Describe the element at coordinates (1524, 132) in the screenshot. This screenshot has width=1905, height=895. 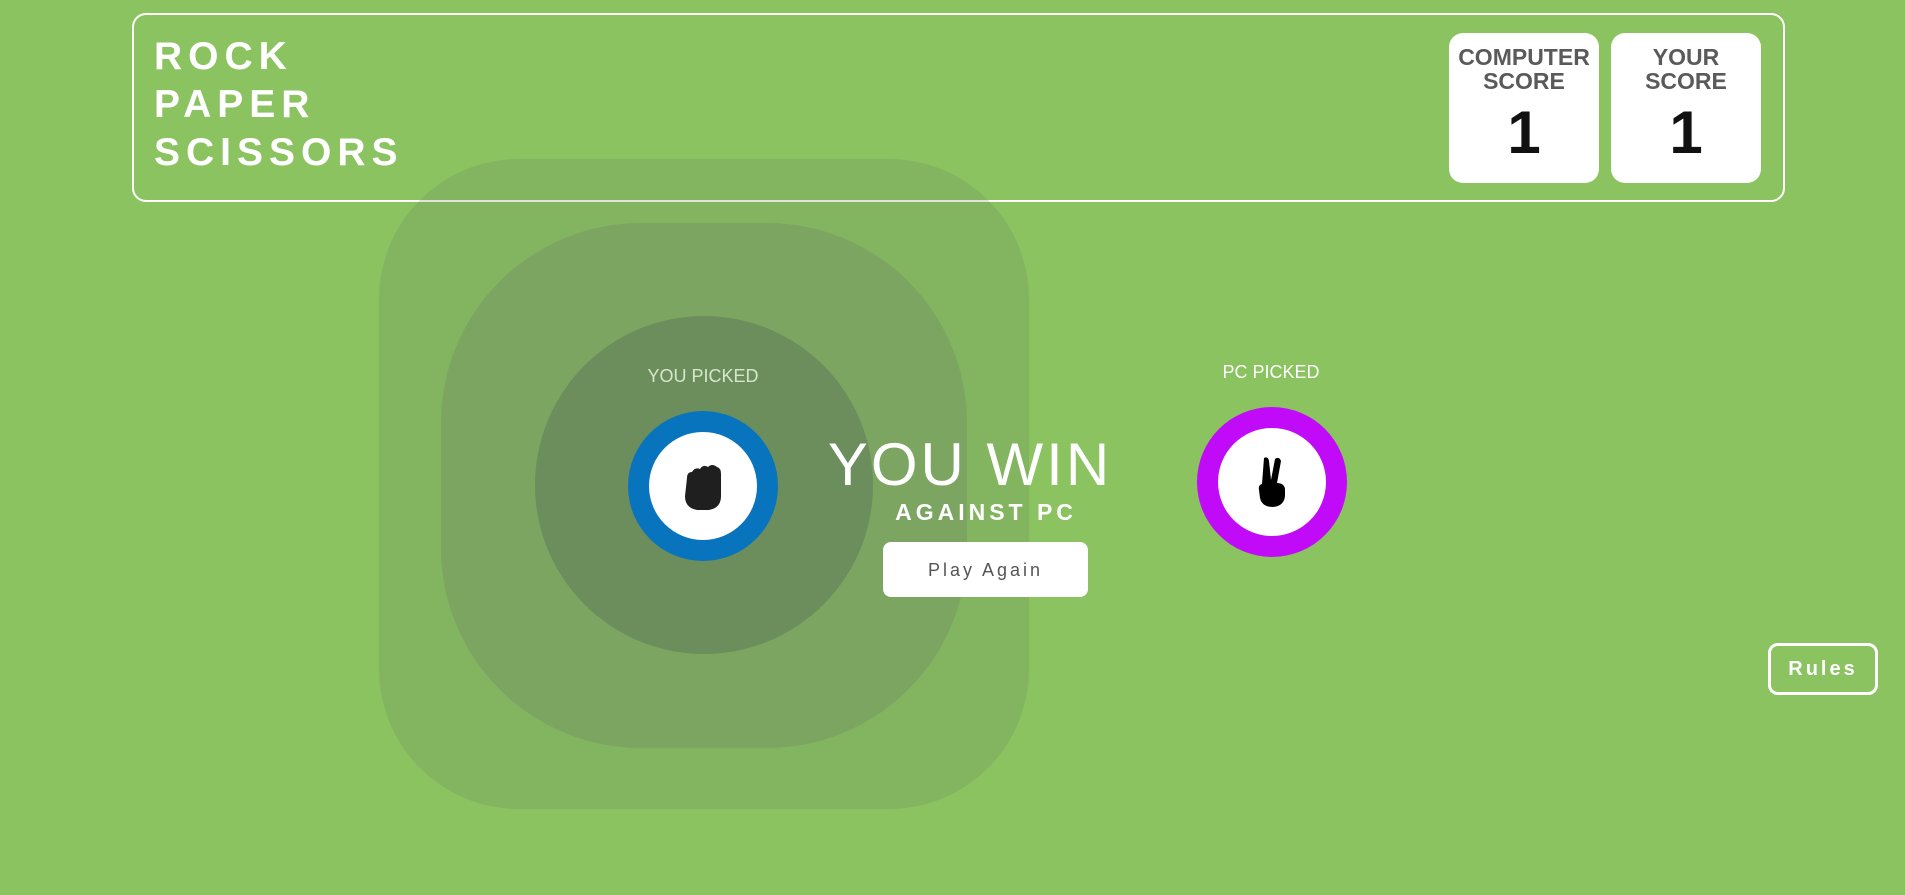
I see `computer-score-value: 1` at that location.